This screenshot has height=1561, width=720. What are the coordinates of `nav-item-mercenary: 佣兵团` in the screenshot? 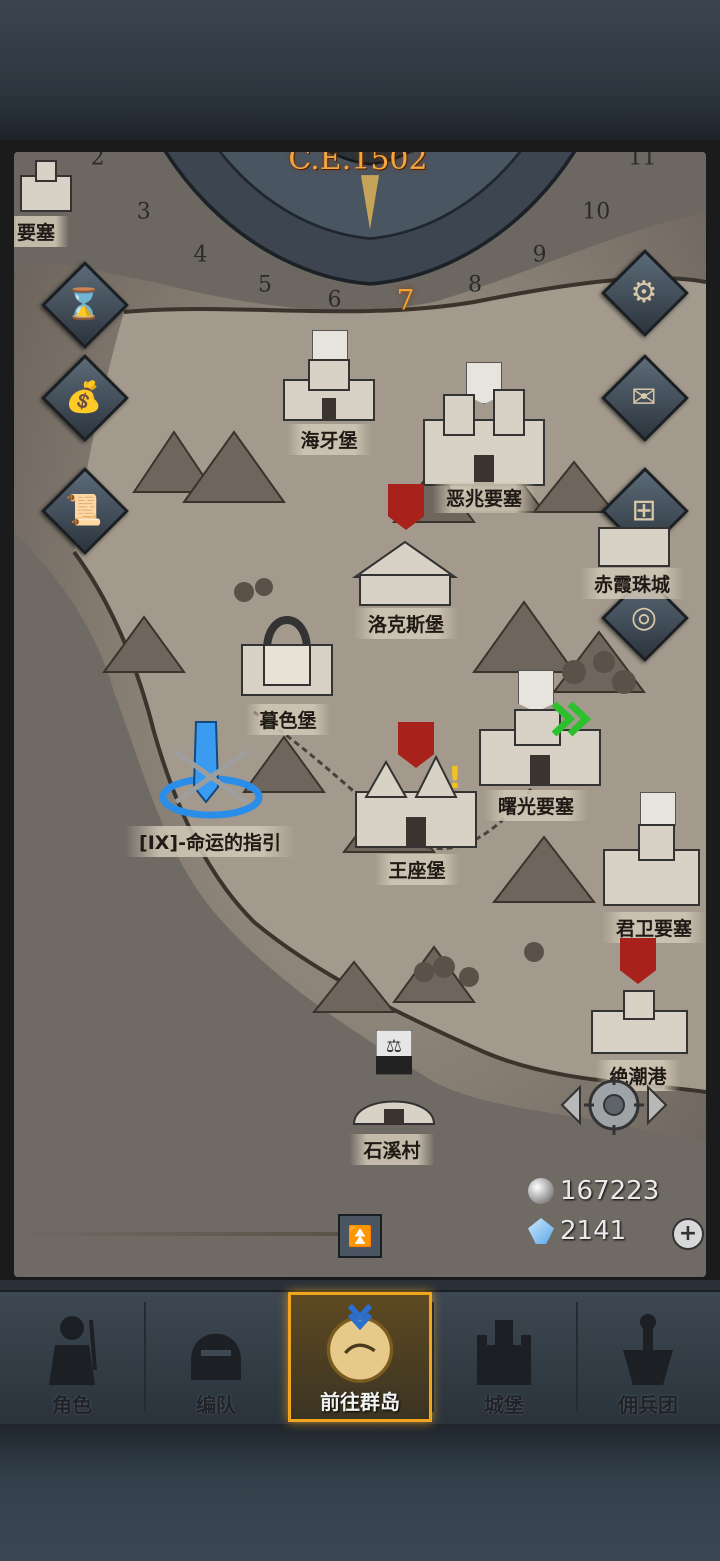 It's located at (648, 1357).